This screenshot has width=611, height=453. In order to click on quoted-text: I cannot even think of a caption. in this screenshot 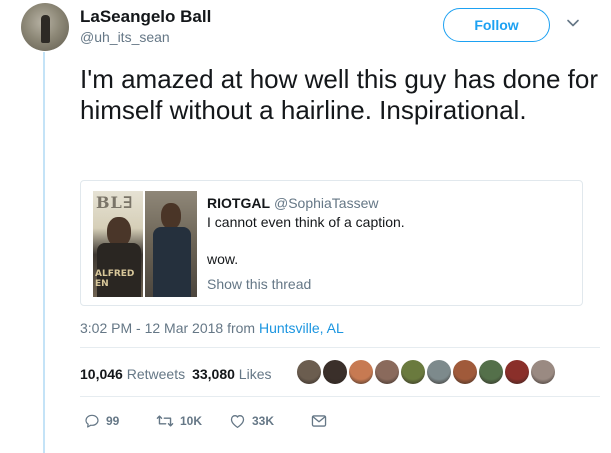, I will do `click(306, 222)`.